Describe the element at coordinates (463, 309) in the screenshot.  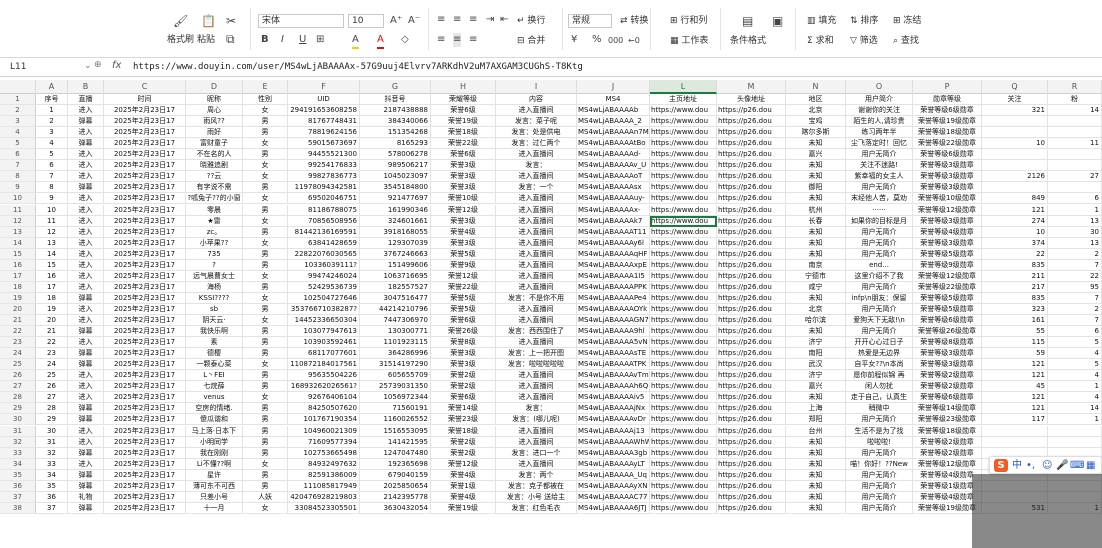
I see `table-cell: 荣誉5级` at that location.